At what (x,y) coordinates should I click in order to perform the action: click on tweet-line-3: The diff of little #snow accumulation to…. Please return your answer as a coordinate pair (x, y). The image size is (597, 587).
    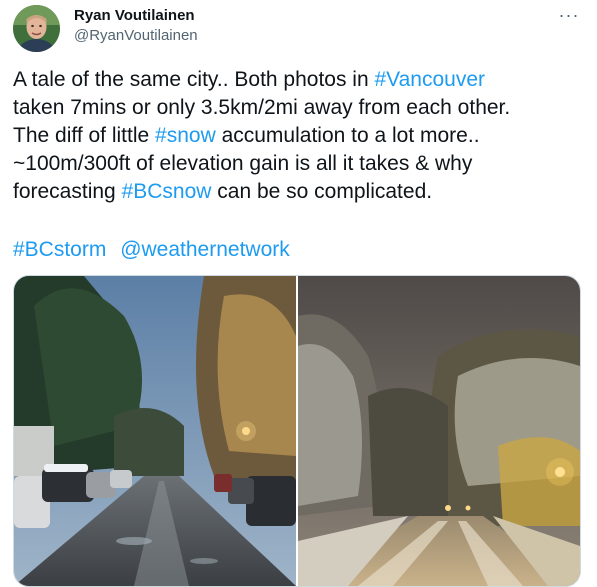
    Looking at the image, I should click on (300, 136).